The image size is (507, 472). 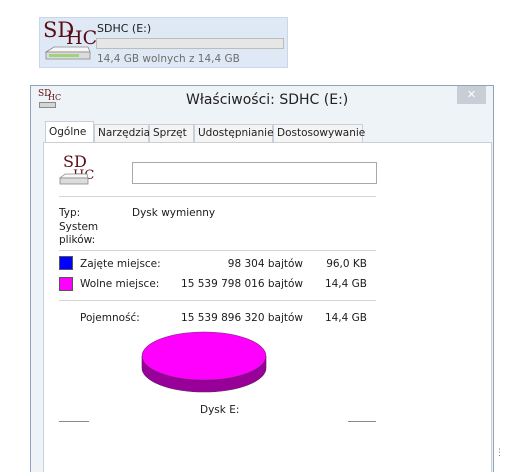 What do you see at coordinates (69, 42) in the screenshot?
I see `sdhc-drive-icon: SD HC` at bounding box center [69, 42].